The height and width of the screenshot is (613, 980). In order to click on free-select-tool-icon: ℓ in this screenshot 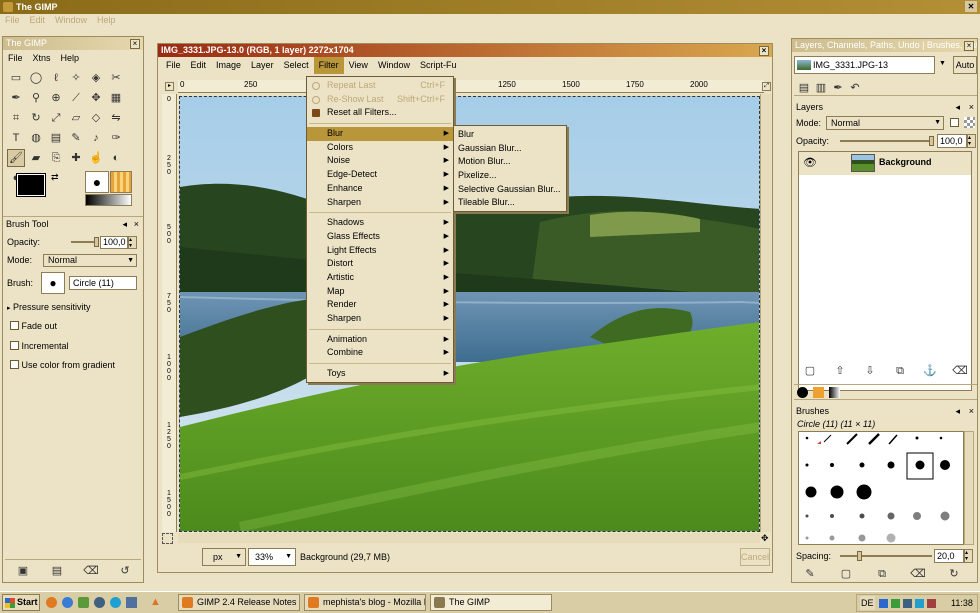, I will do `click(56, 78)`.